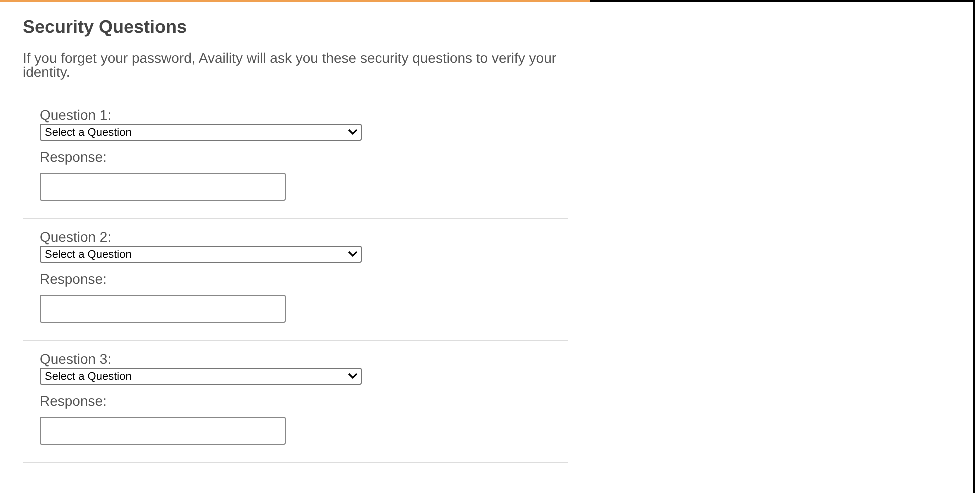  I want to click on question-label: Question 1:, so click(76, 115).